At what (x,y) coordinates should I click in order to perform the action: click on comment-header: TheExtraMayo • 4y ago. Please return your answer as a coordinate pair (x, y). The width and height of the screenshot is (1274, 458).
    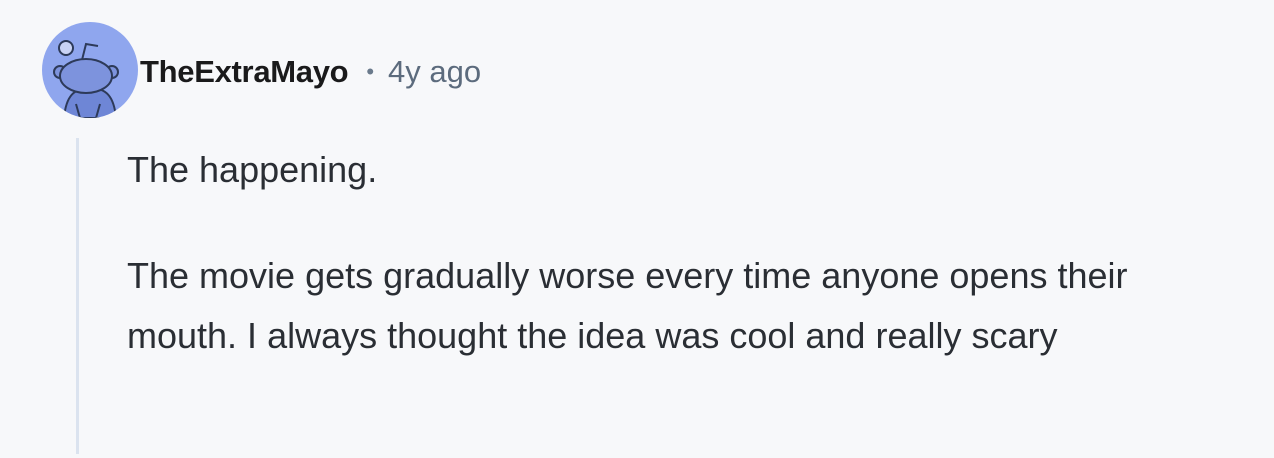
    Looking at the image, I should click on (310, 72).